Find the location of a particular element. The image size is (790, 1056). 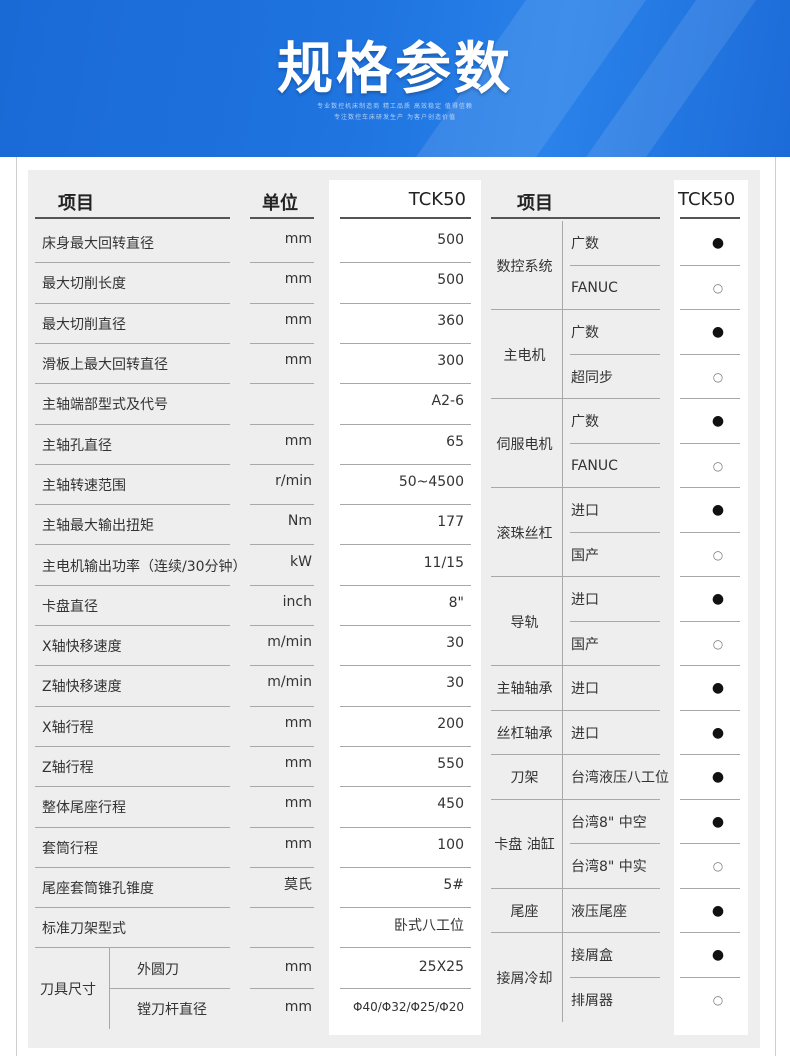

spec-value: 65 is located at coordinates (455, 441).